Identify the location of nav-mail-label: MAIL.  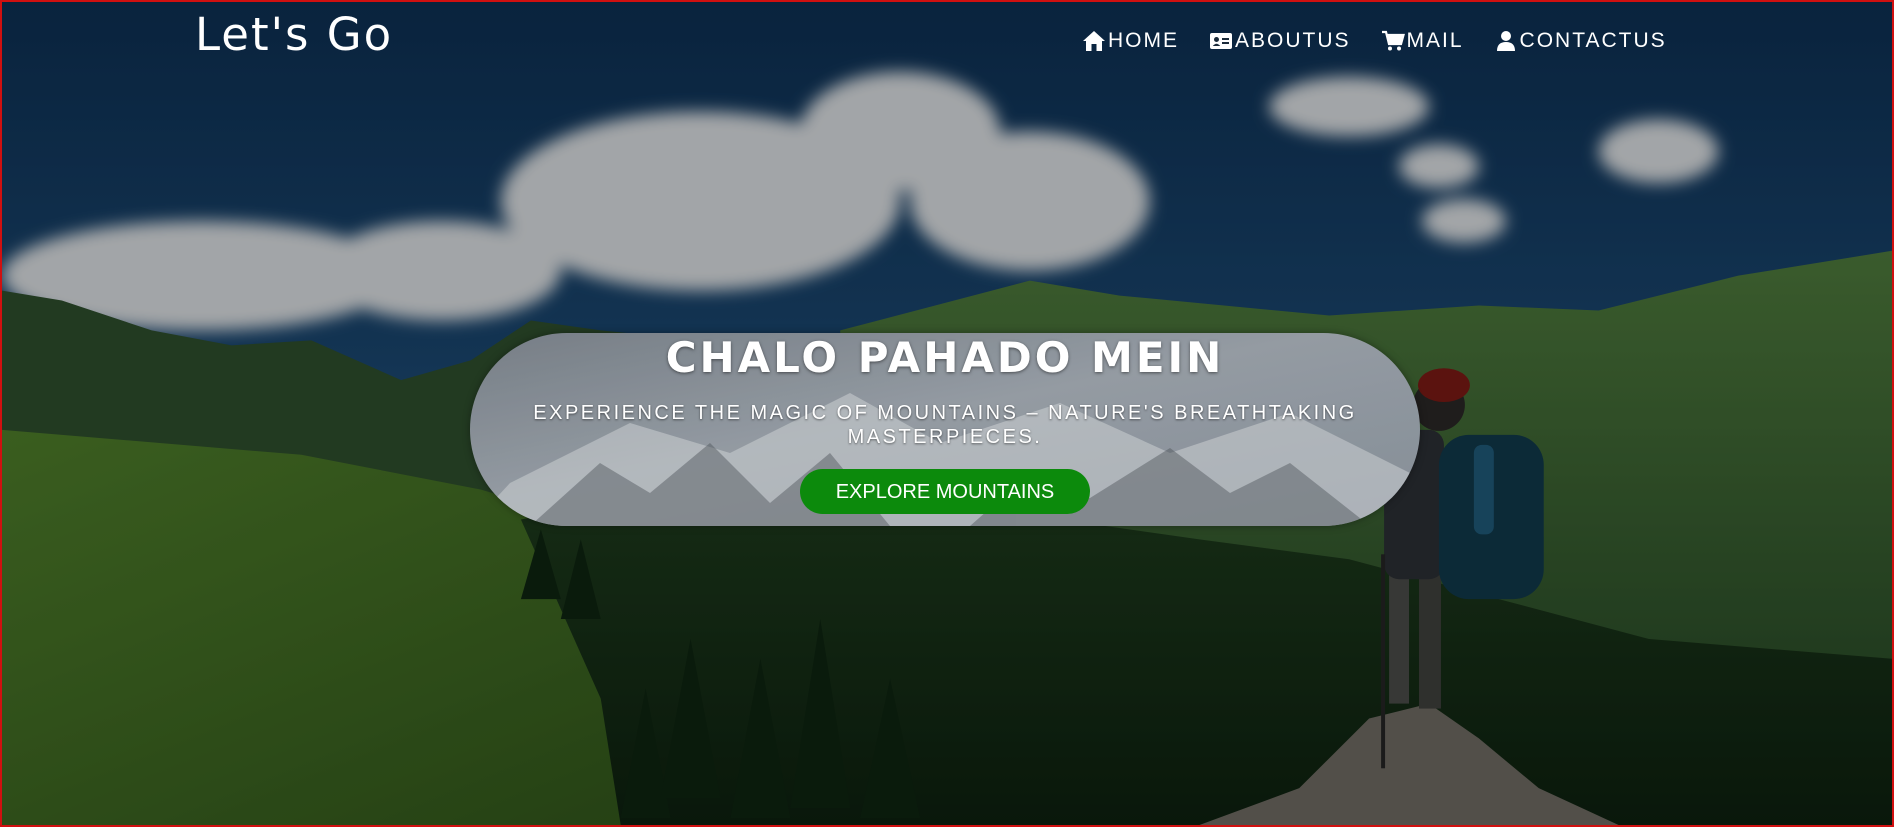
(1435, 40).